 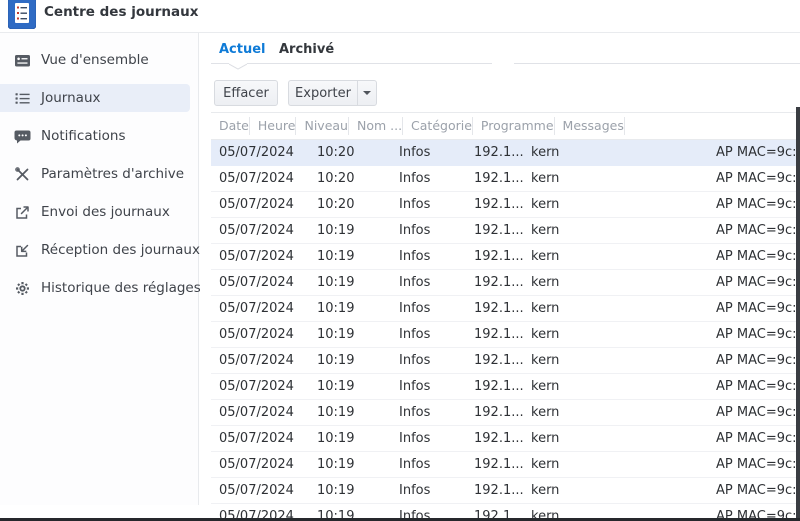 What do you see at coordinates (95, 98) in the screenshot?
I see `sidebar-item-logs: Journaux` at bounding box center [95, 98].